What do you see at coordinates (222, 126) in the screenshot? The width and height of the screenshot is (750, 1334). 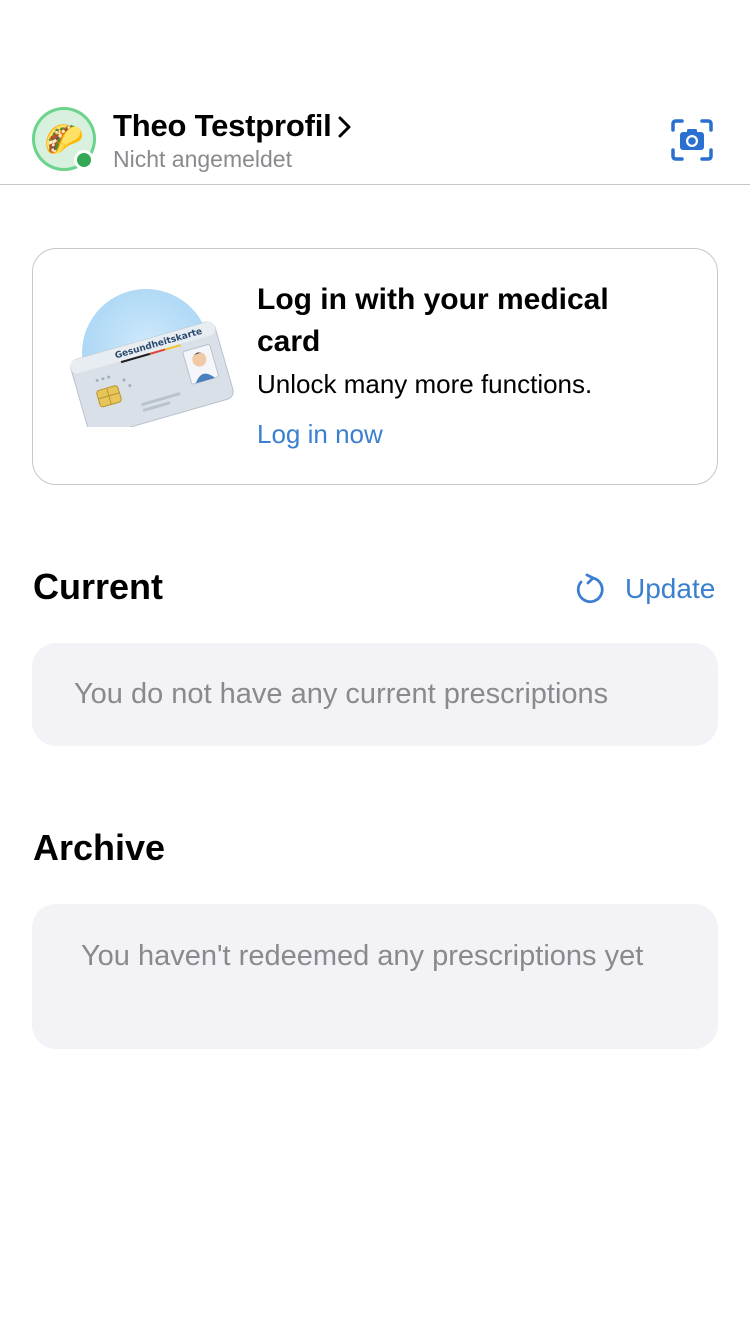 I see `profile-name: Theo Testprofil` at bounding box center [222, 126].